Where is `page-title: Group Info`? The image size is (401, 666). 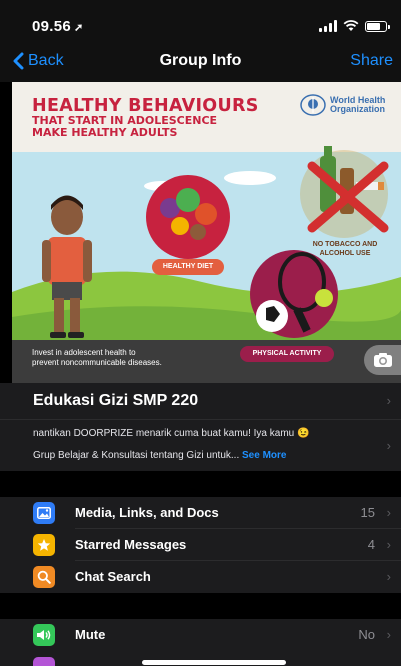 page-title: Group Info is located at coordinates (200, 60).